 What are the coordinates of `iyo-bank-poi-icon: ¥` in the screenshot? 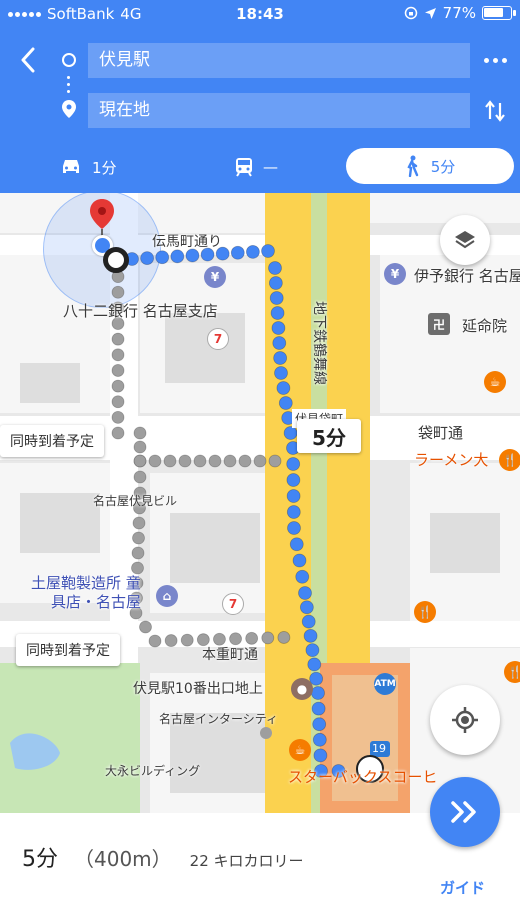 It's located at (395, 274).